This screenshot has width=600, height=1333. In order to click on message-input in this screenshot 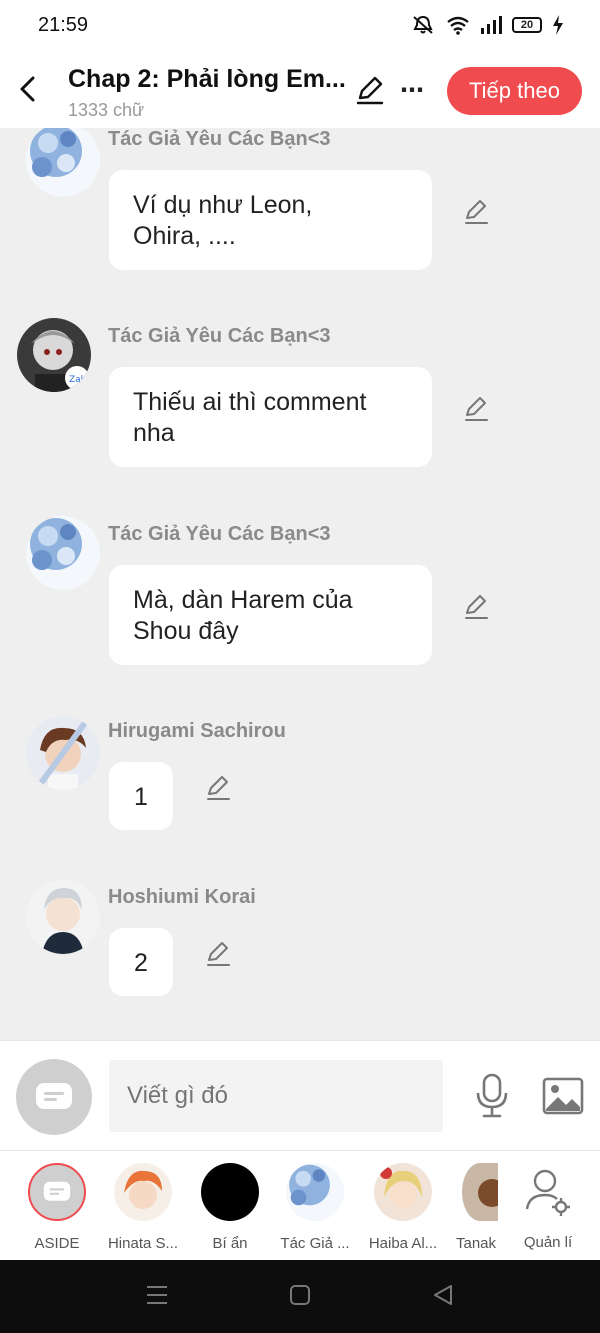, I will do `click(276, 1096)`.